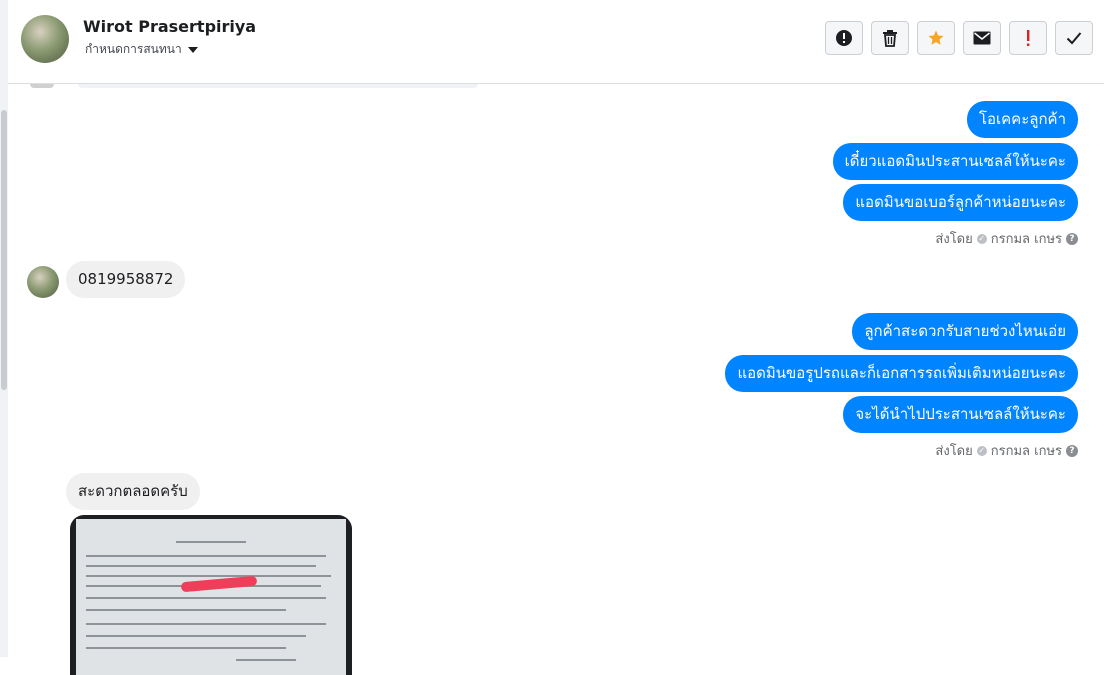 The width and height of the screenshot is (1104, 675). I want to click on done-button, so click(1074, 38).